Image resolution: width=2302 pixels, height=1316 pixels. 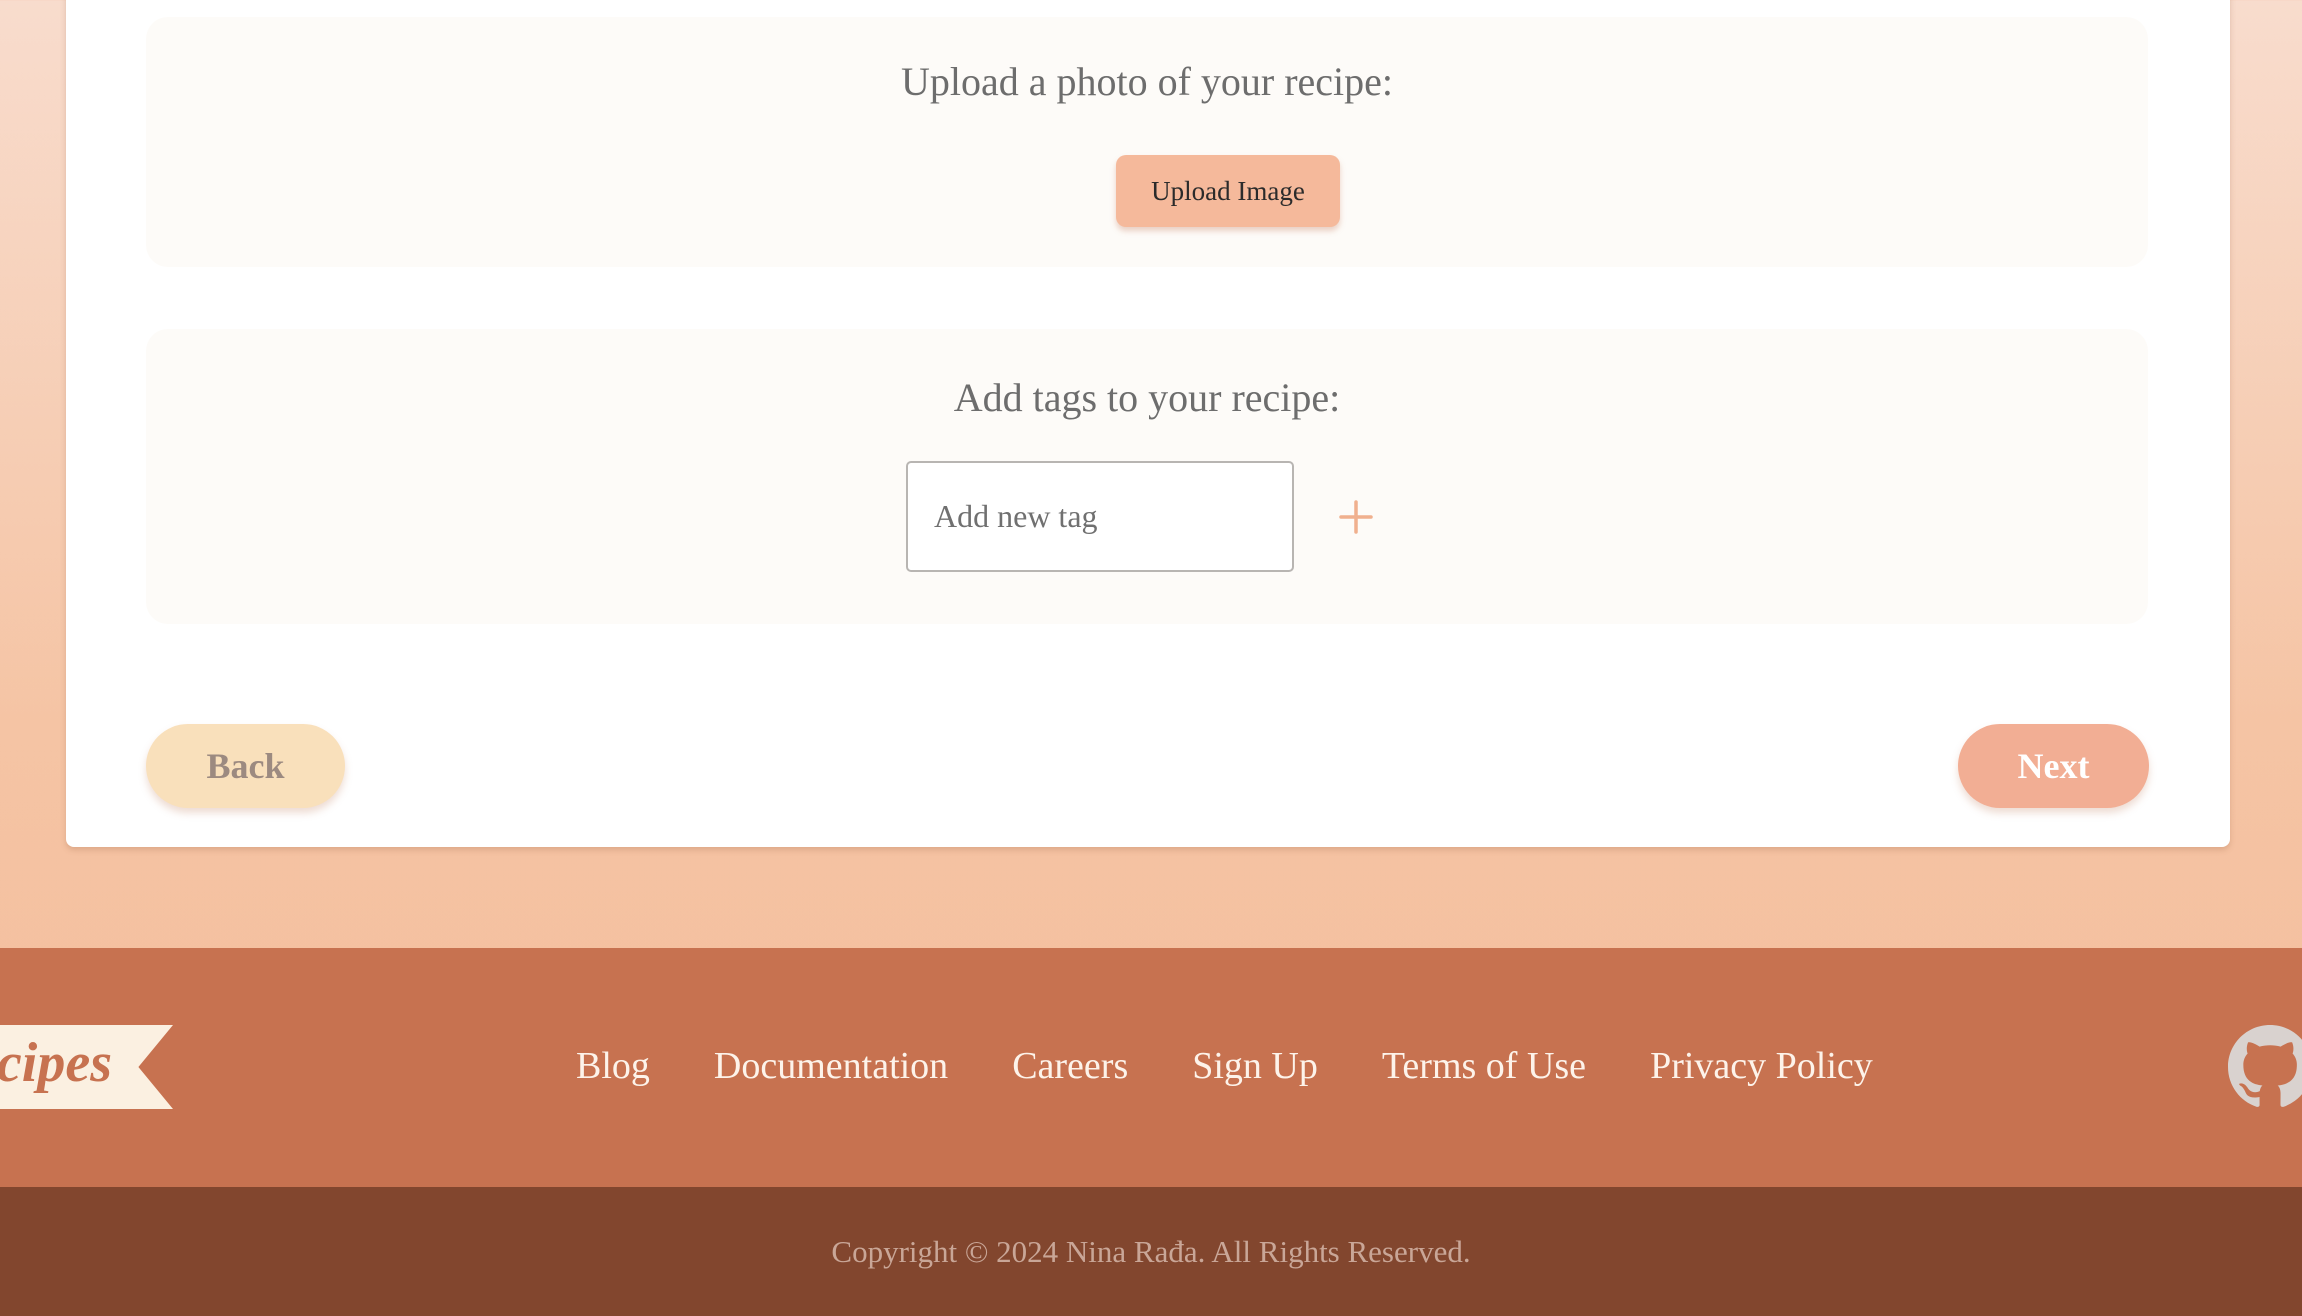 What do you see at coordinates (1147, 81) in the screenshot?
I see `upload-photo-title: Upload a photo of your recipe:` at bounding box center [1147, 81].